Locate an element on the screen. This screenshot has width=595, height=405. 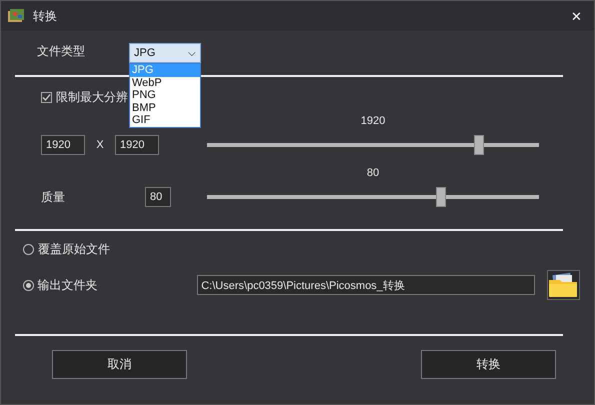
width-field: 1920 is located at coordinates (63, 145).